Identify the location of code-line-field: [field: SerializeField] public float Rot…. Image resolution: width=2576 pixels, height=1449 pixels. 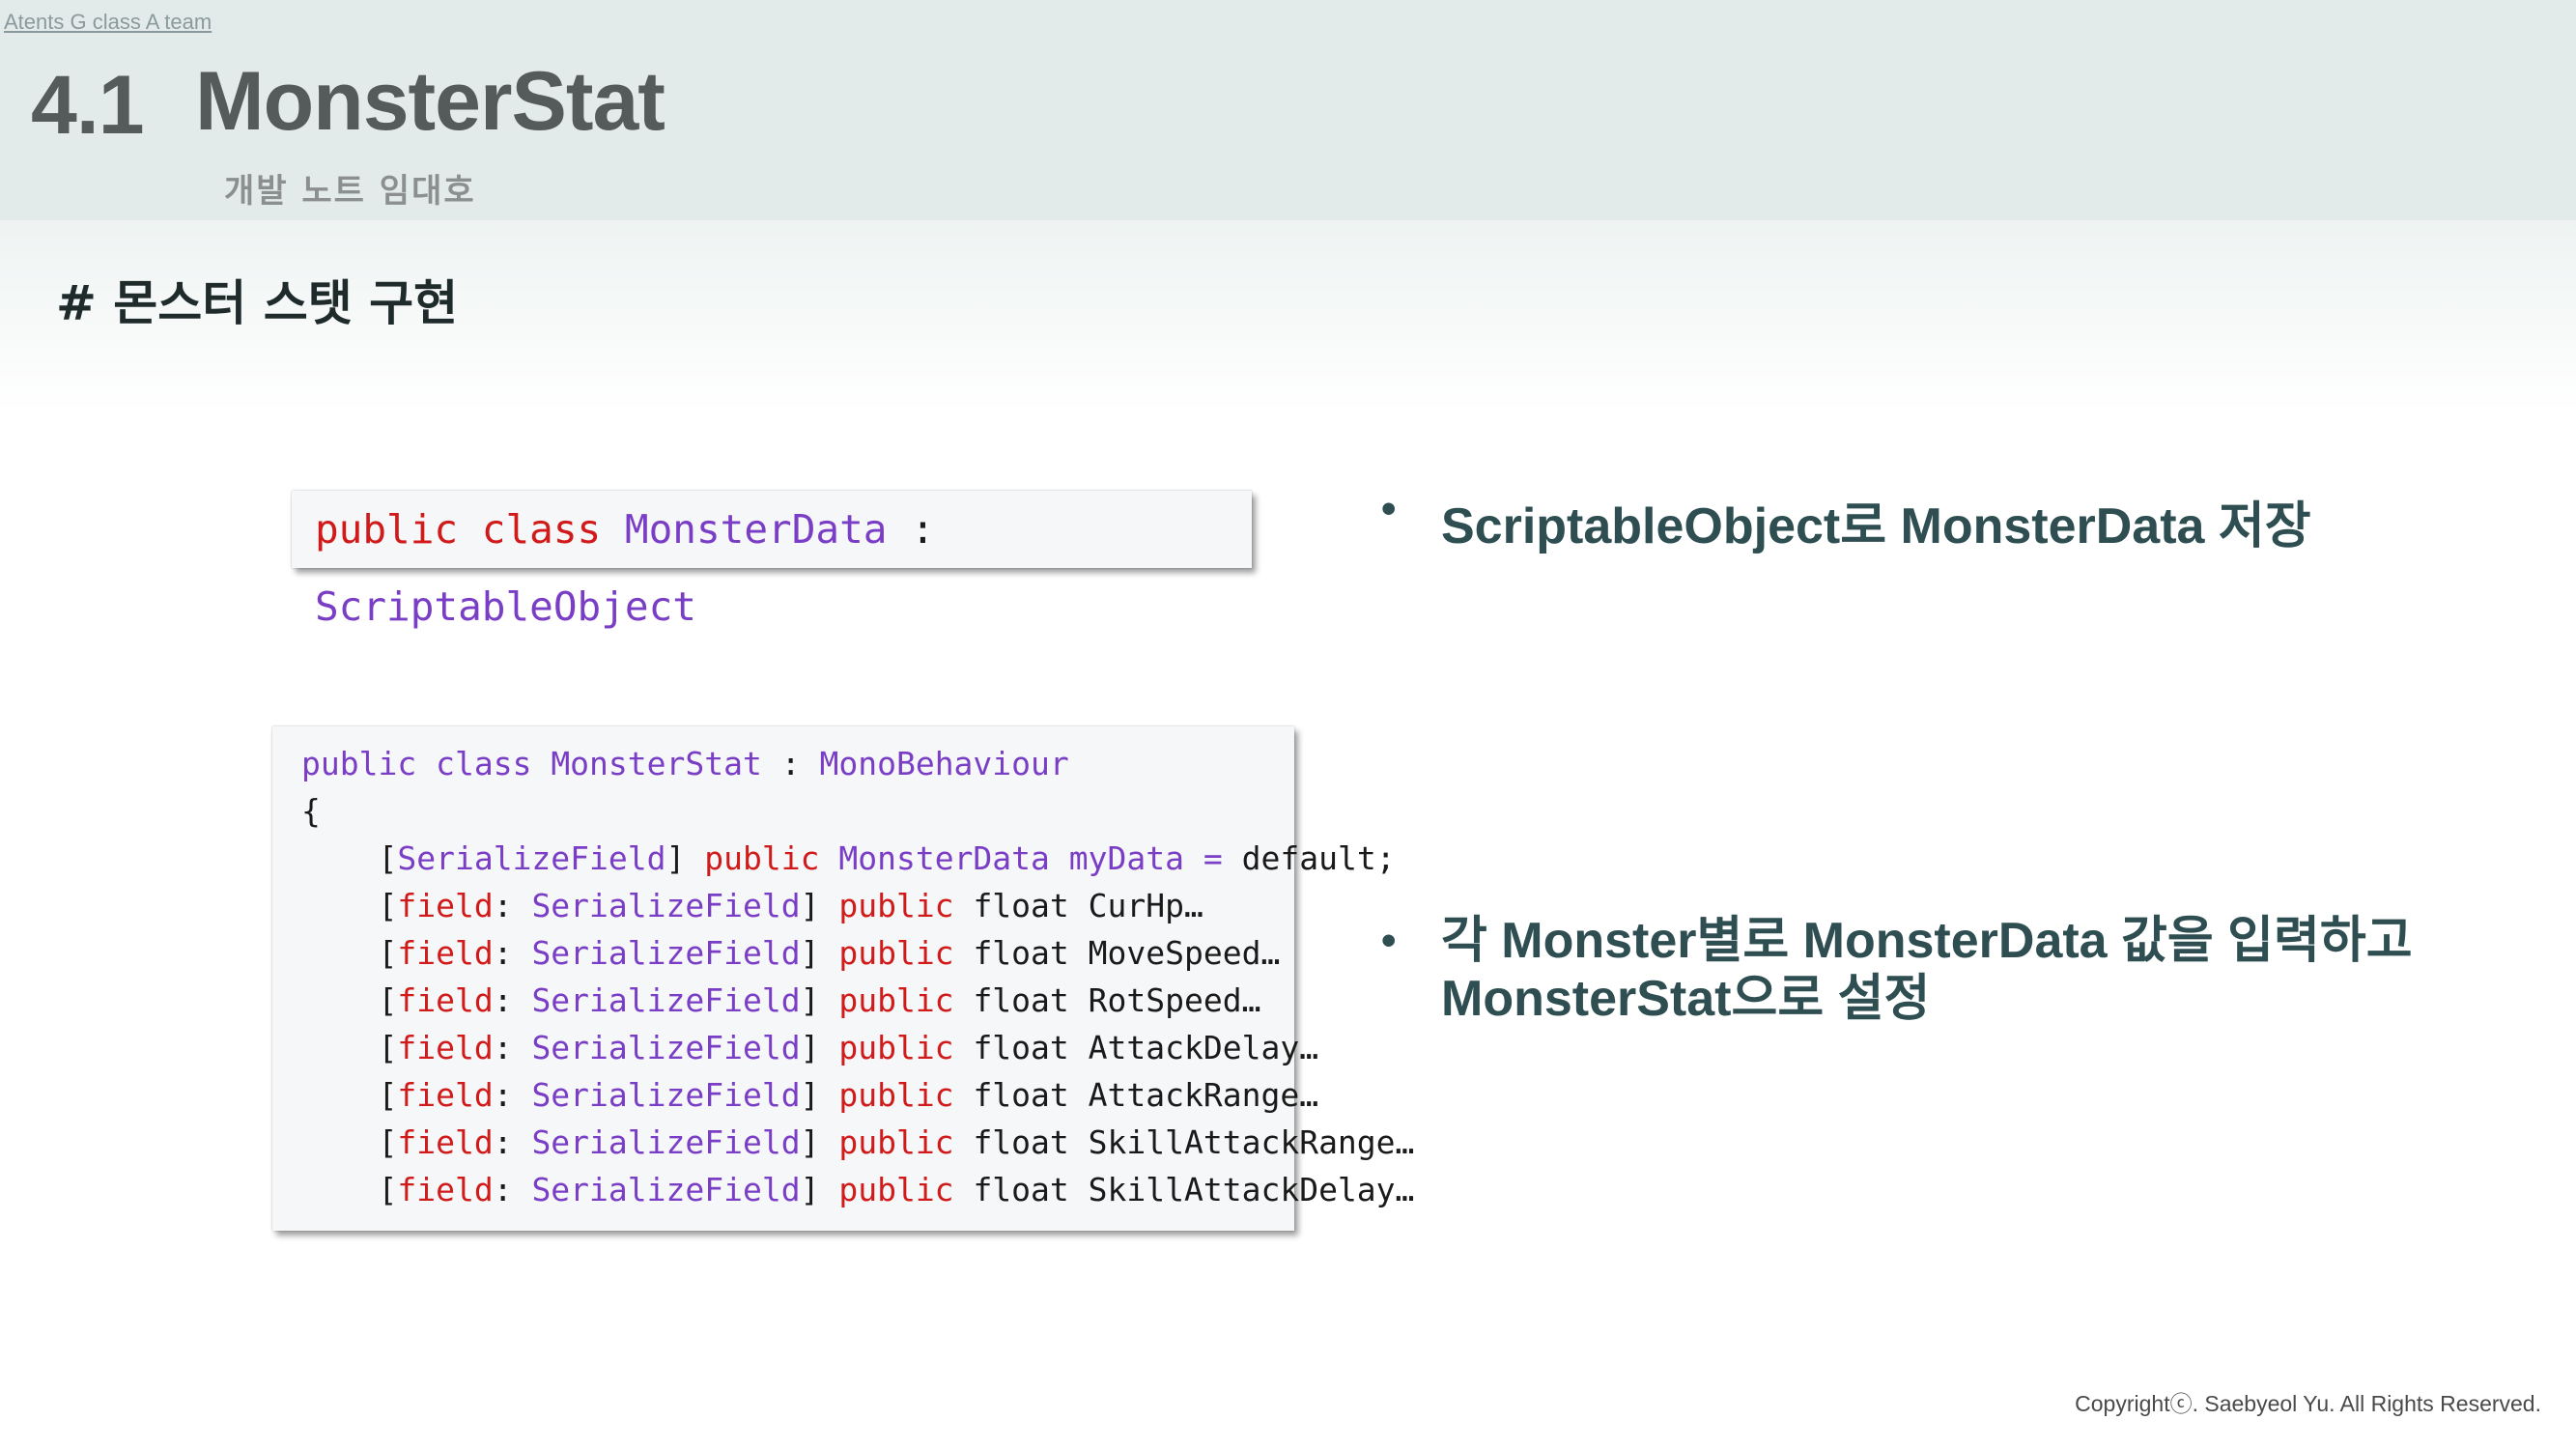
(781, 1000).